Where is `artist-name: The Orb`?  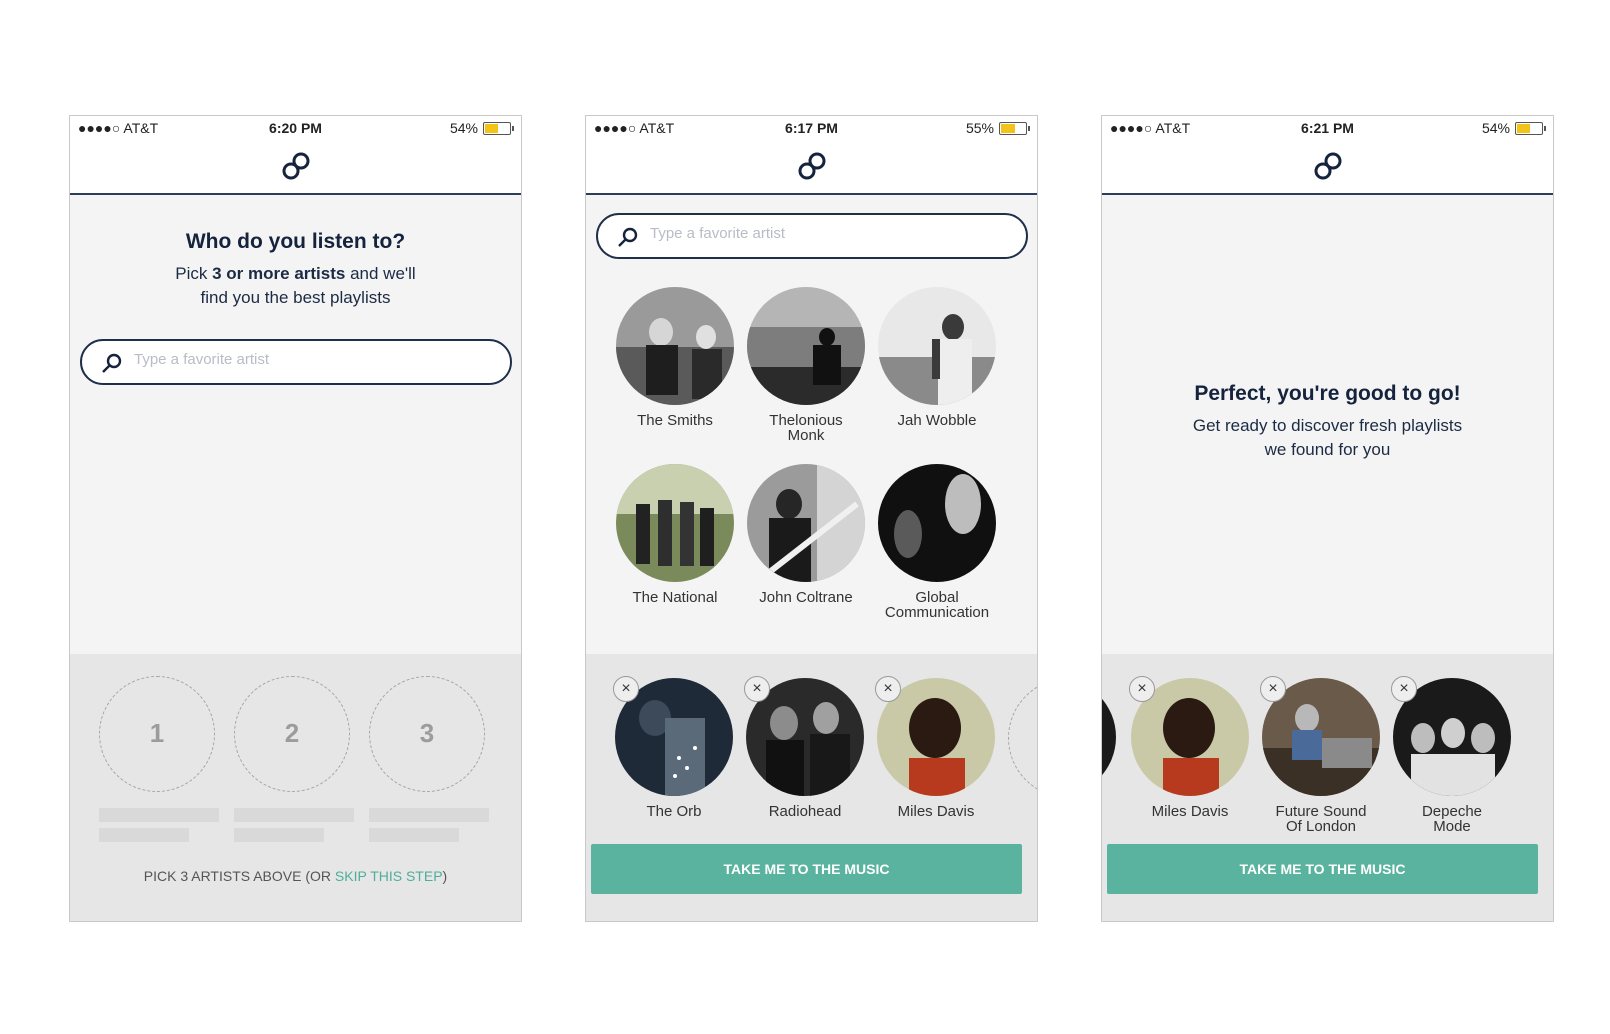 artist-name: The Orb is located at coordinates (674, 811).